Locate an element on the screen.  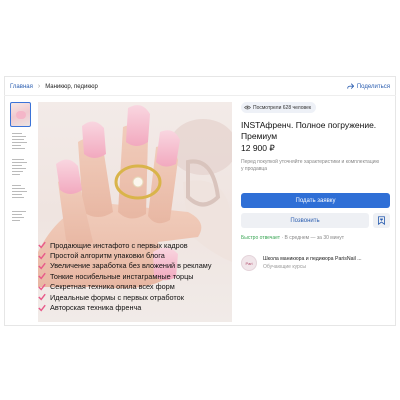
list-item: Секретная техника опила всех форм is located at coordinates (135, 287).